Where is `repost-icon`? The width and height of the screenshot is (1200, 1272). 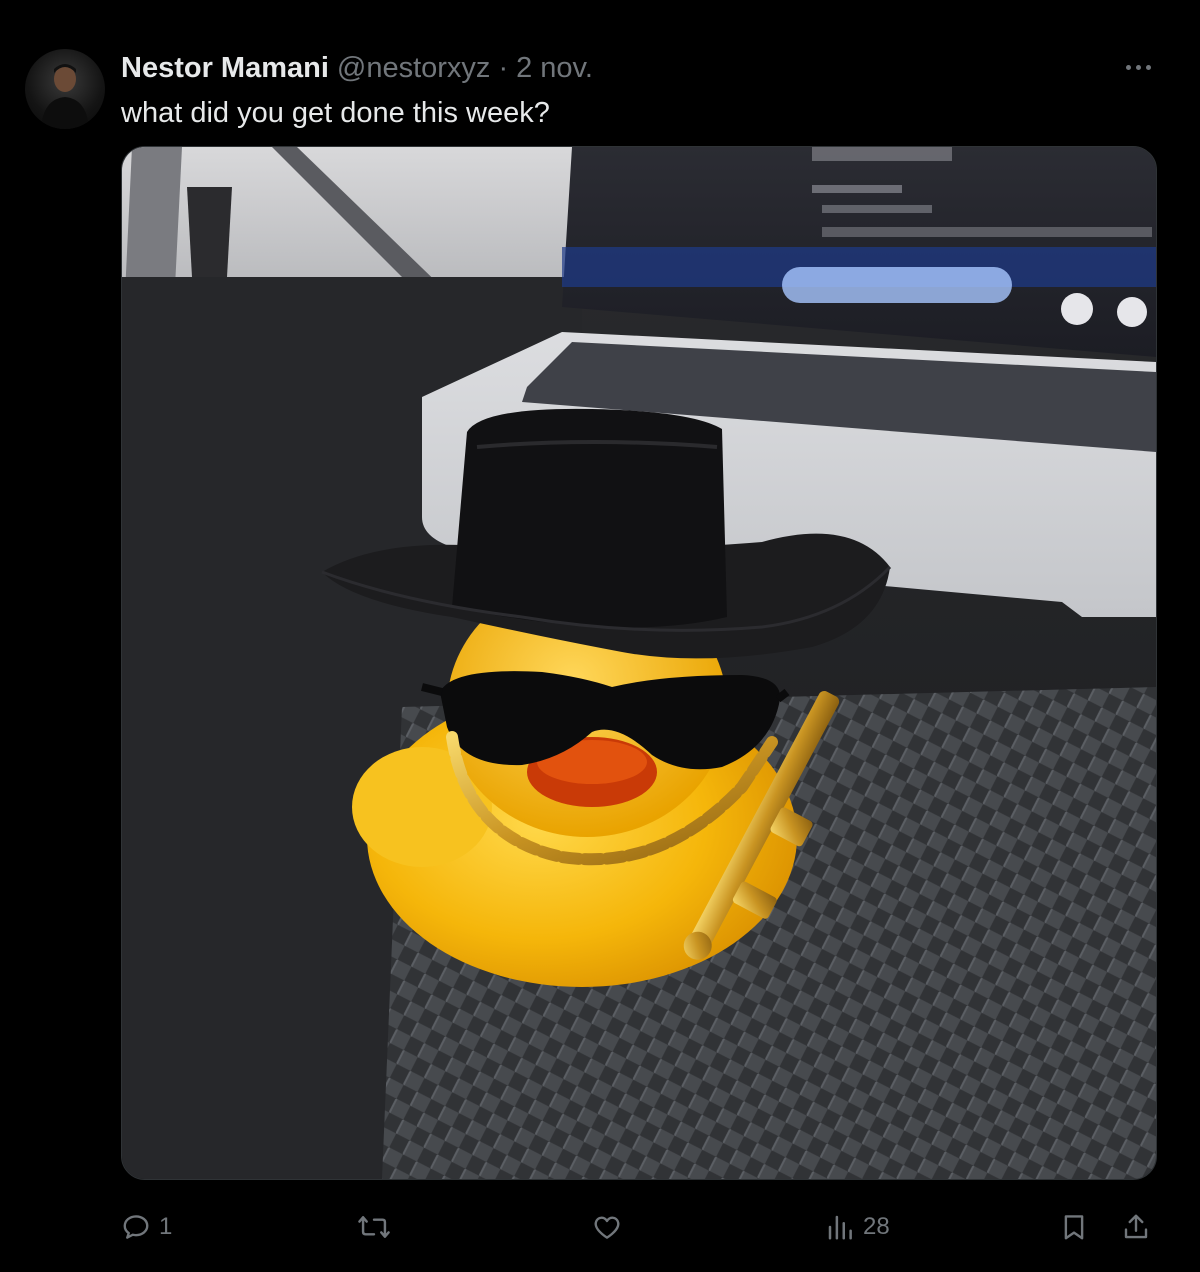 repost-icon is located at coordinates (374, 1227).